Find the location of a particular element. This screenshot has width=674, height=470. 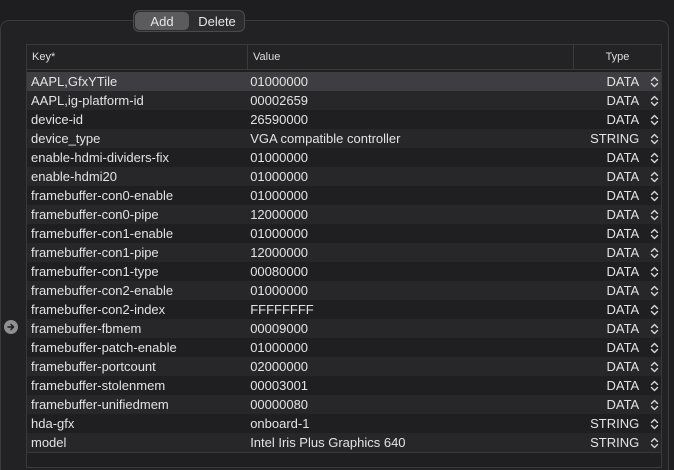

value-cell: 26590000 is located at coordinates (411, 119).